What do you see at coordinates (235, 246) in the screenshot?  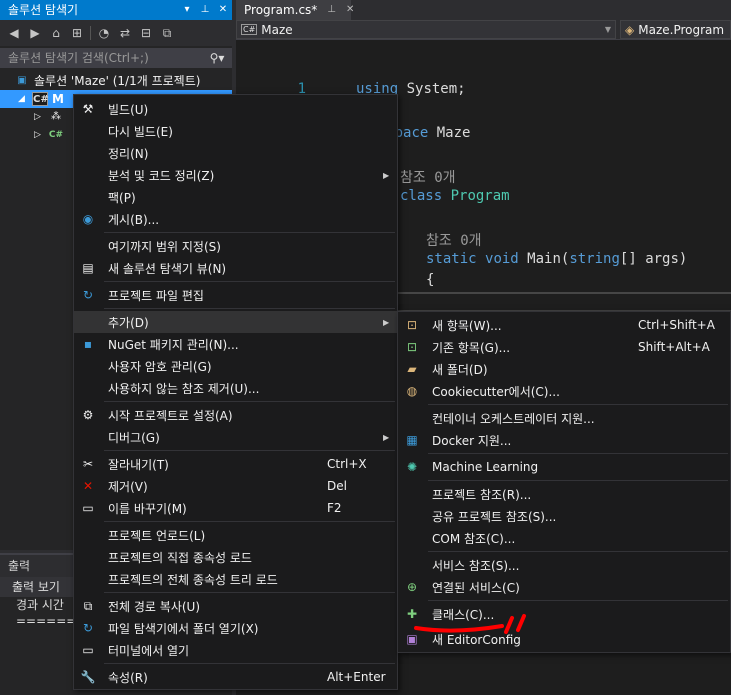 I see `menu-item-scope-to-this: 여기까지 범위 지정(S)` at bounding box center [235, 246].